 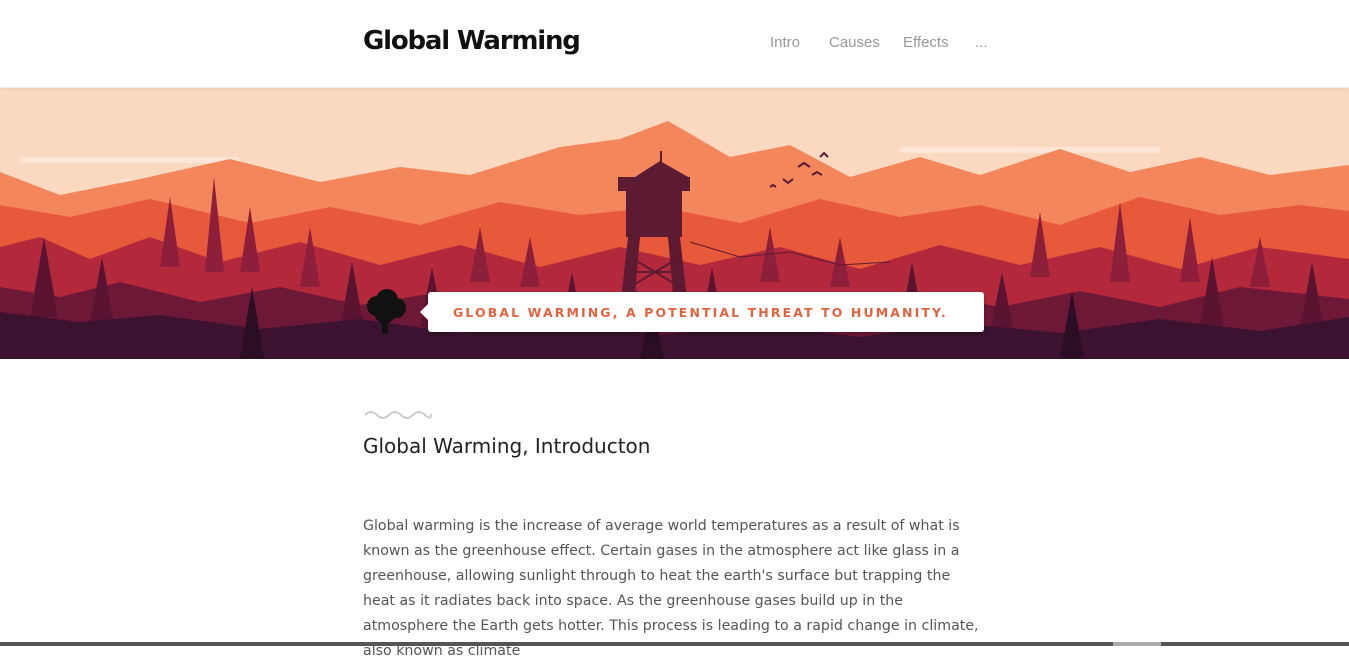 I want to click on nav-link-intro: Intro, so click(x=785, y=42).